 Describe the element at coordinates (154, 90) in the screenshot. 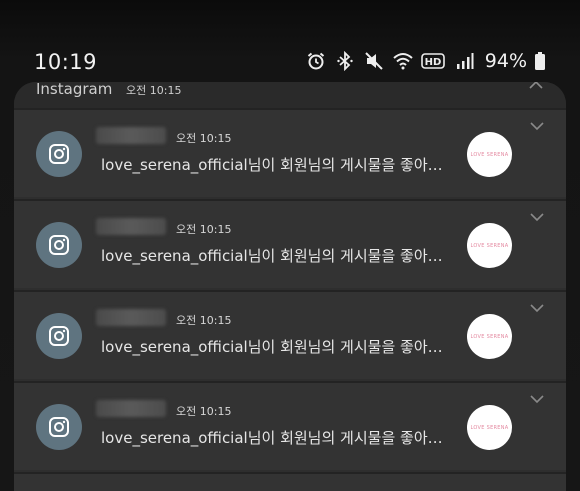

I see `group-time: 오전 10:15` at that location.